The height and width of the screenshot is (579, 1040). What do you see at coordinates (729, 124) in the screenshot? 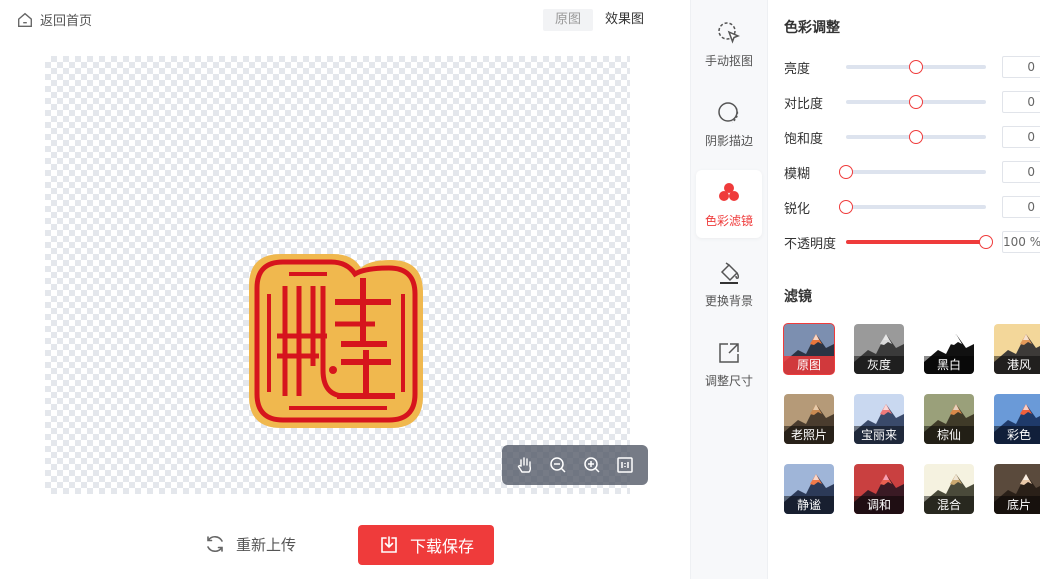
I see `tool-shadow-outline: 阴影描边` at bounding box center [729, 124].